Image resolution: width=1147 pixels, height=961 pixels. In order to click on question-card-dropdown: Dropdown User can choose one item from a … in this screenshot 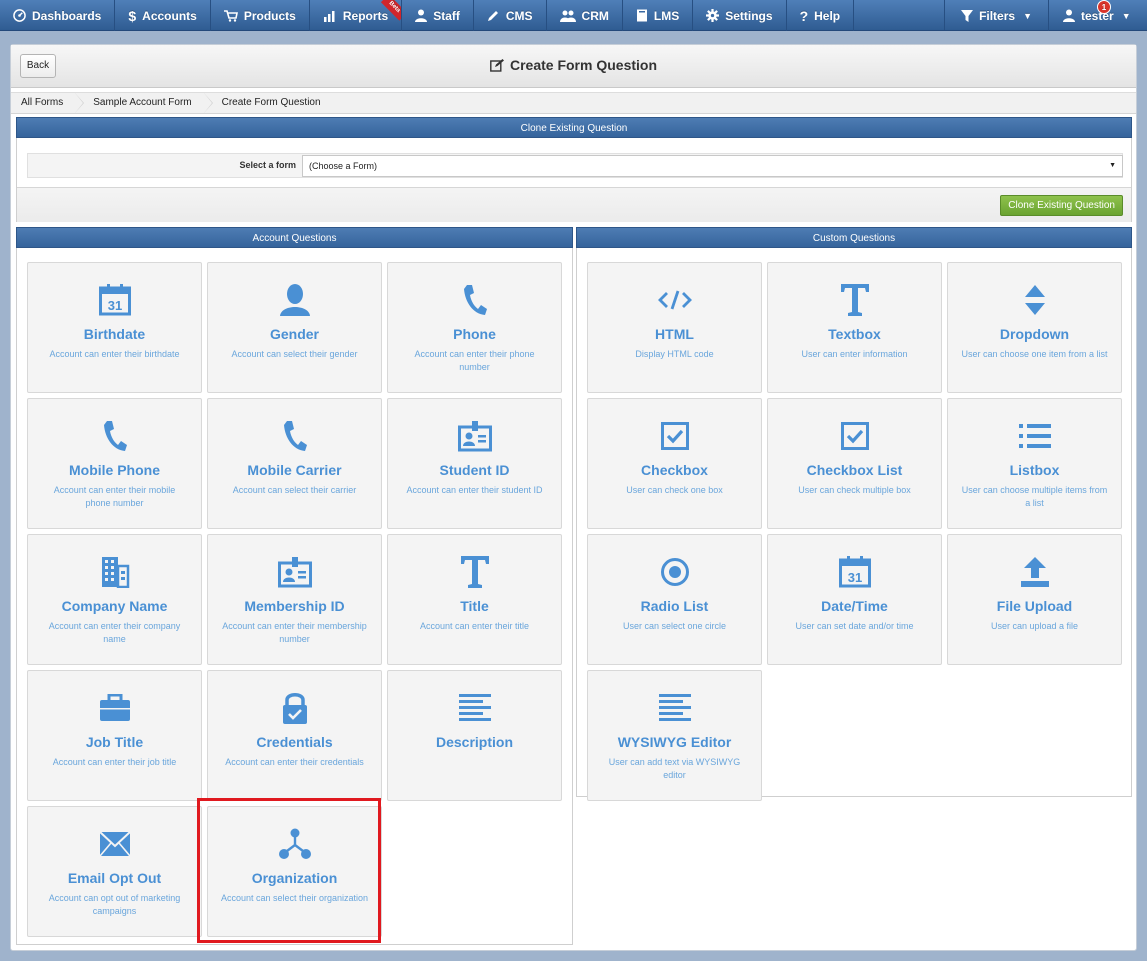, I will do `click(1034, 327)`.